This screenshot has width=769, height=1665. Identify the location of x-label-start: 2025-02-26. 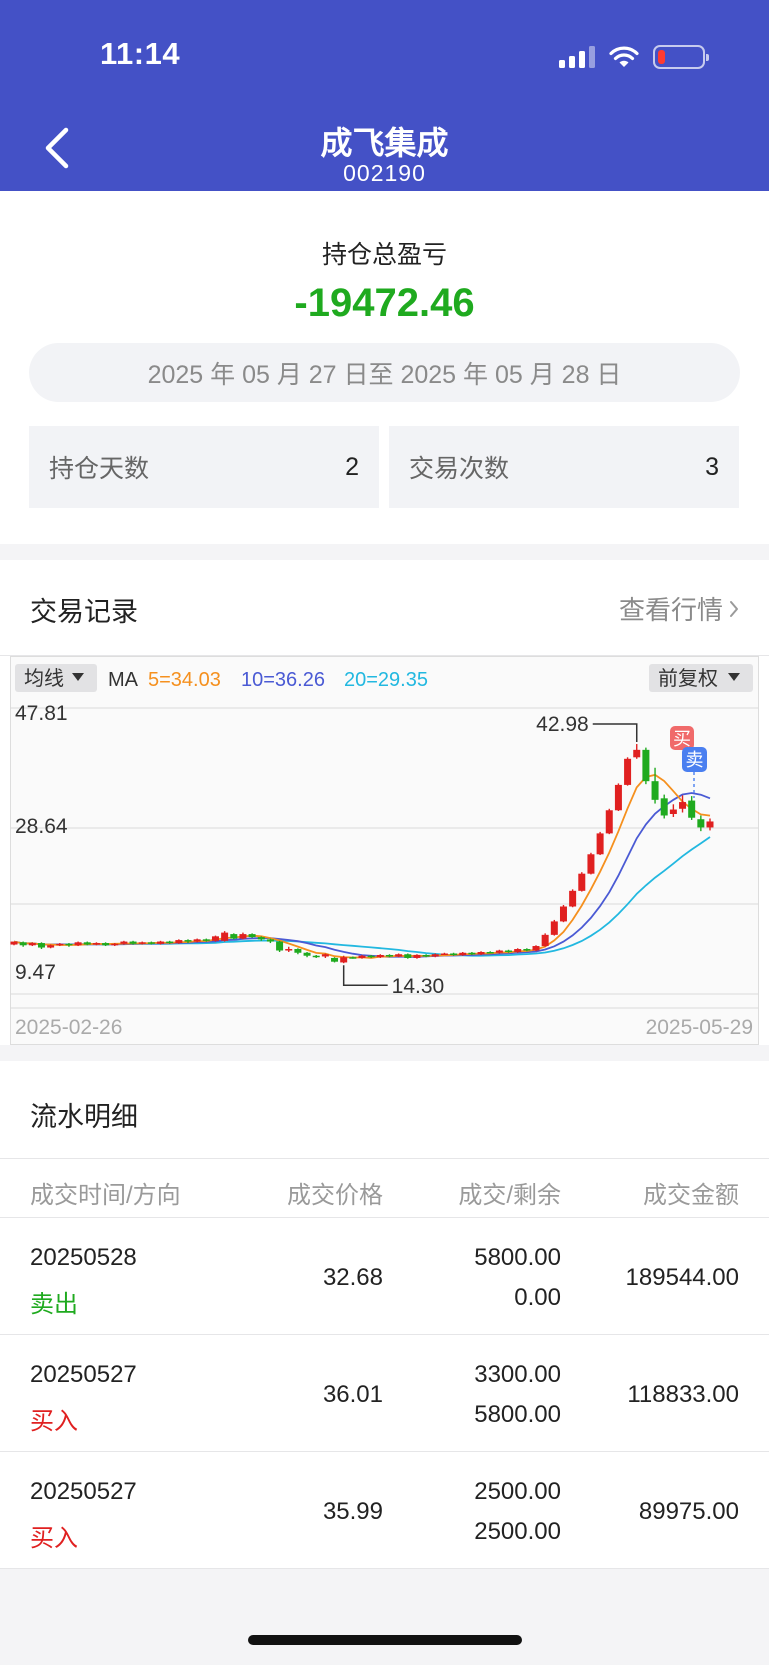
(68, 1027).